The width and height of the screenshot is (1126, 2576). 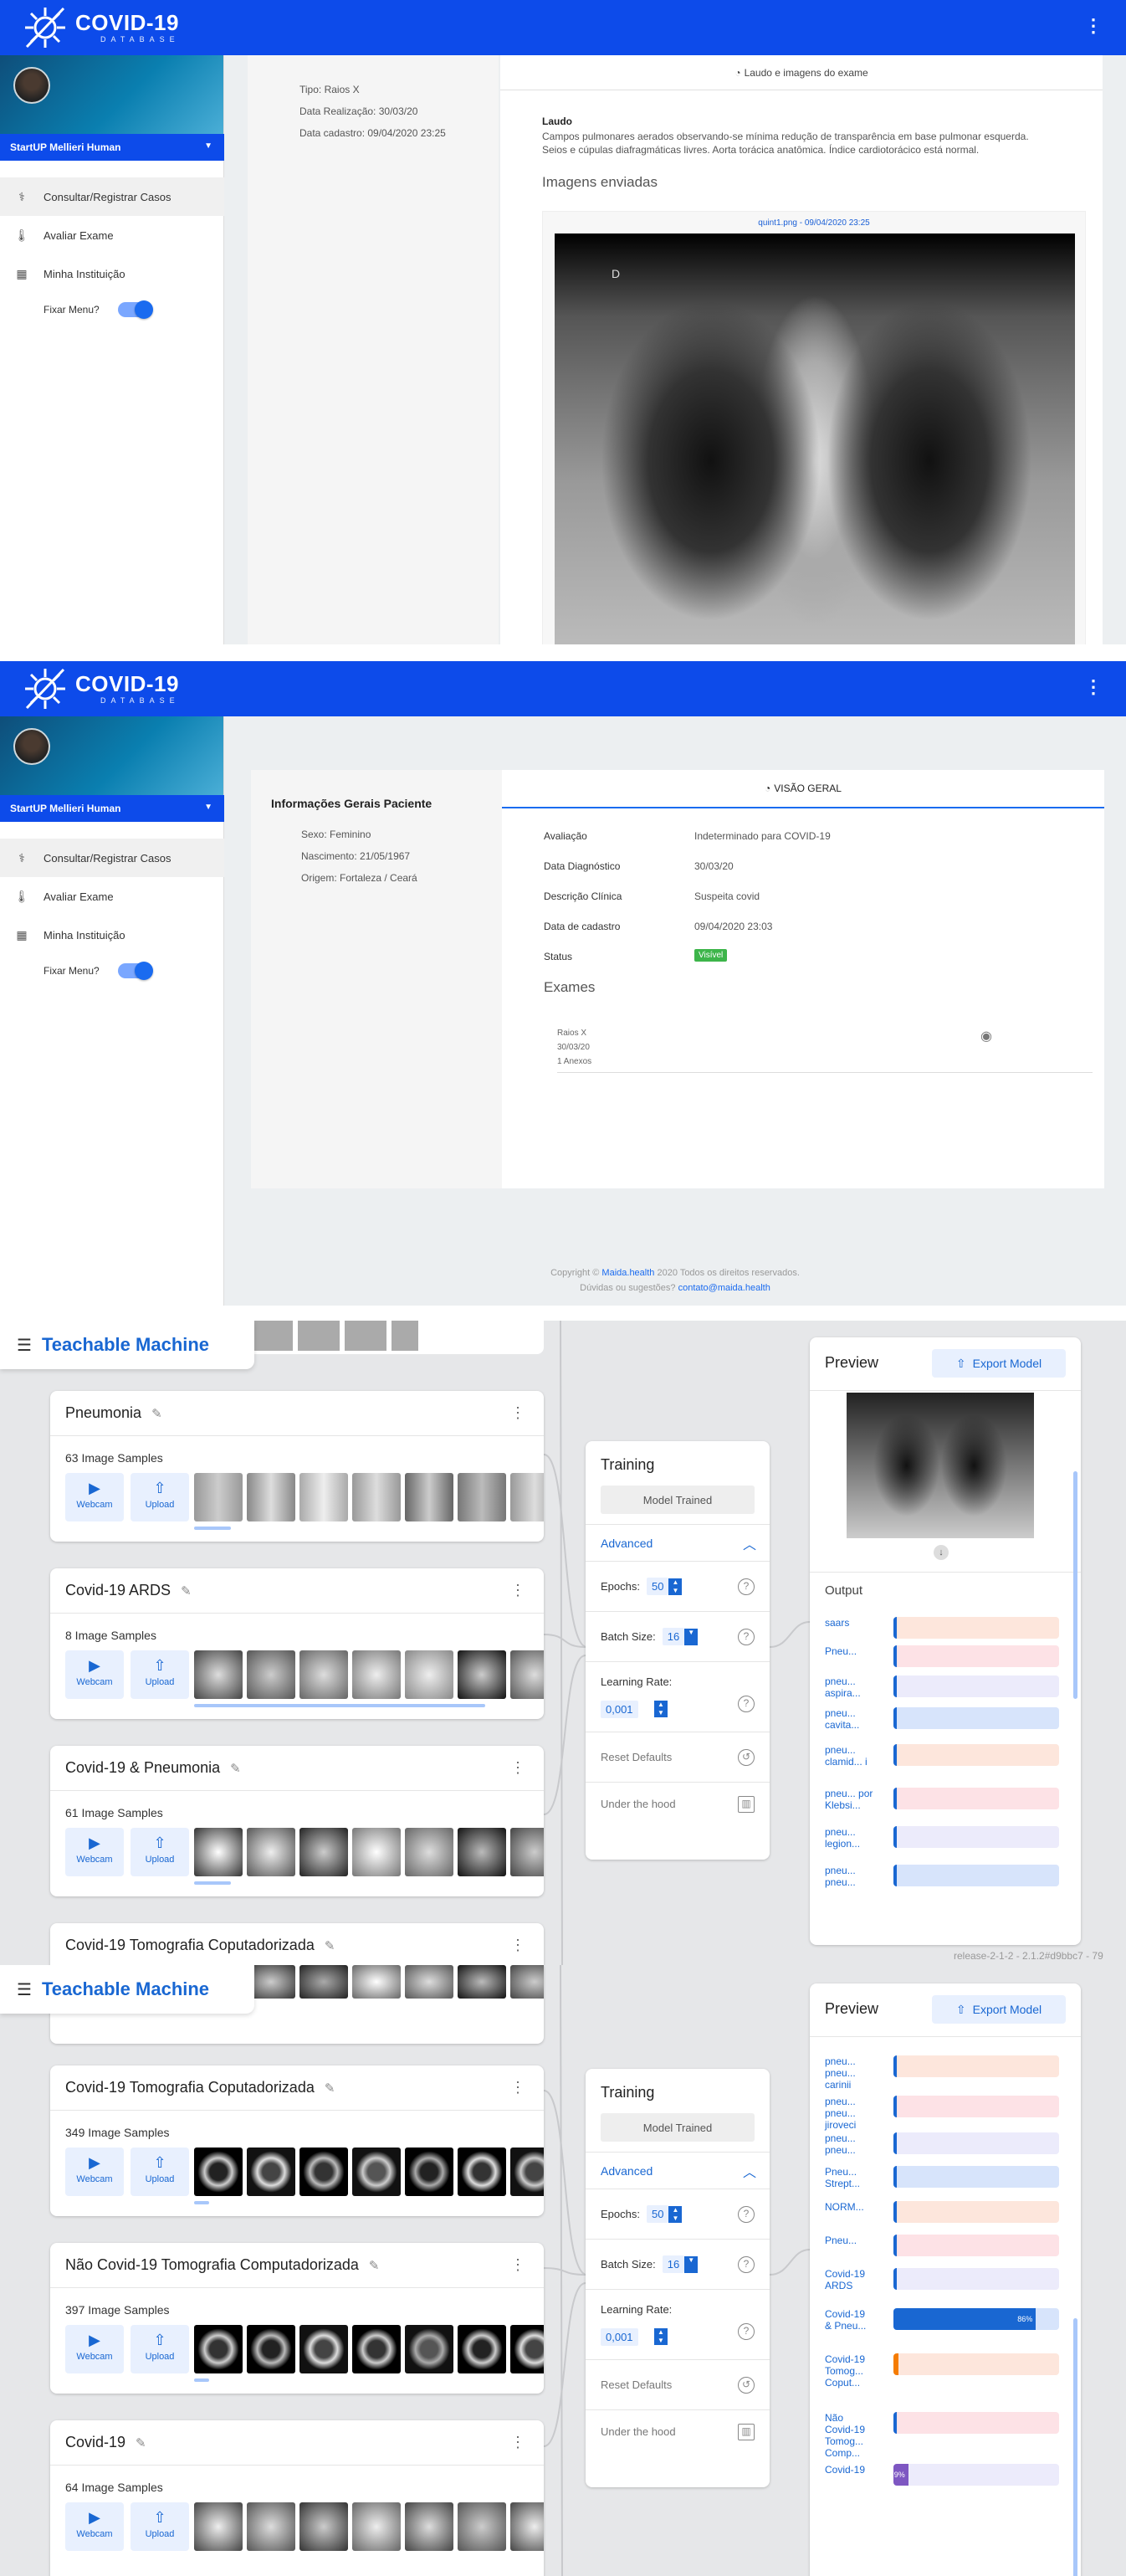 What do you see at coordinates (297, 1768) in the screenshot?
I see `class-name: Covid-19 & Pneumonia ✎` at bounding box center [297, 1768].